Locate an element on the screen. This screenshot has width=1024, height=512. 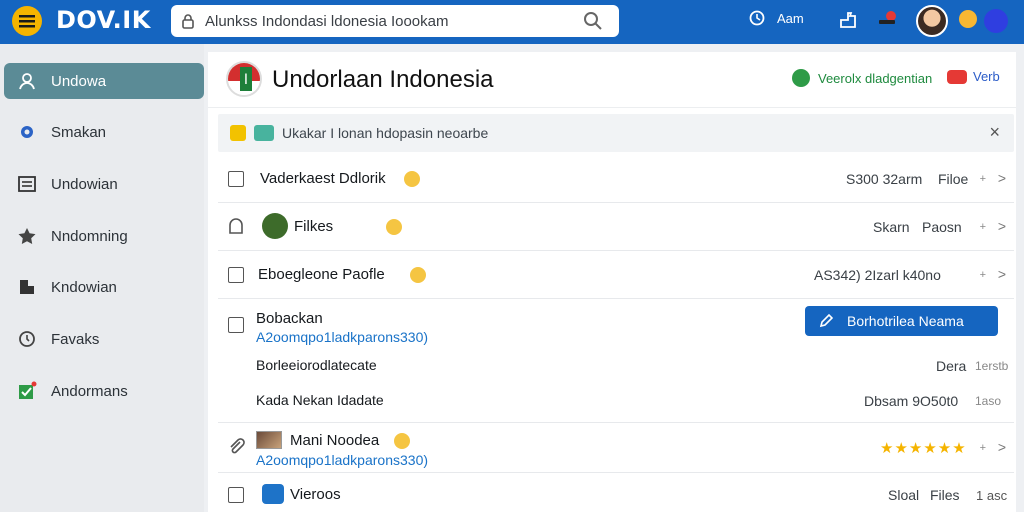
top-bar: DOV.IK Aam is located at coordinates (512, 22).